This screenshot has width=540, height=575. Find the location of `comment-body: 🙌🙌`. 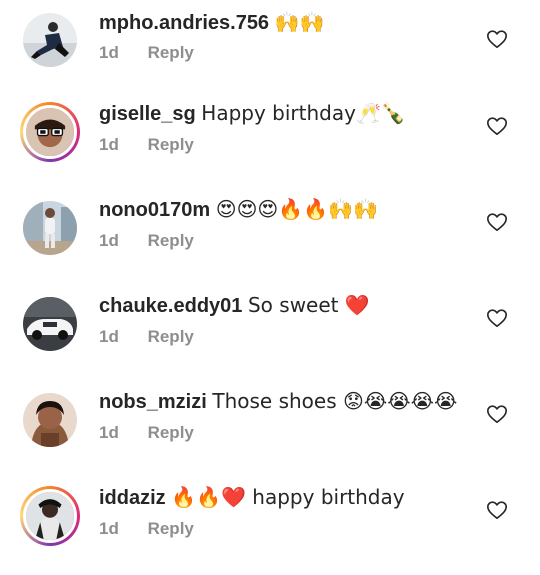

comment-body: 🙌🙌 is located at coordinates (299, 22).